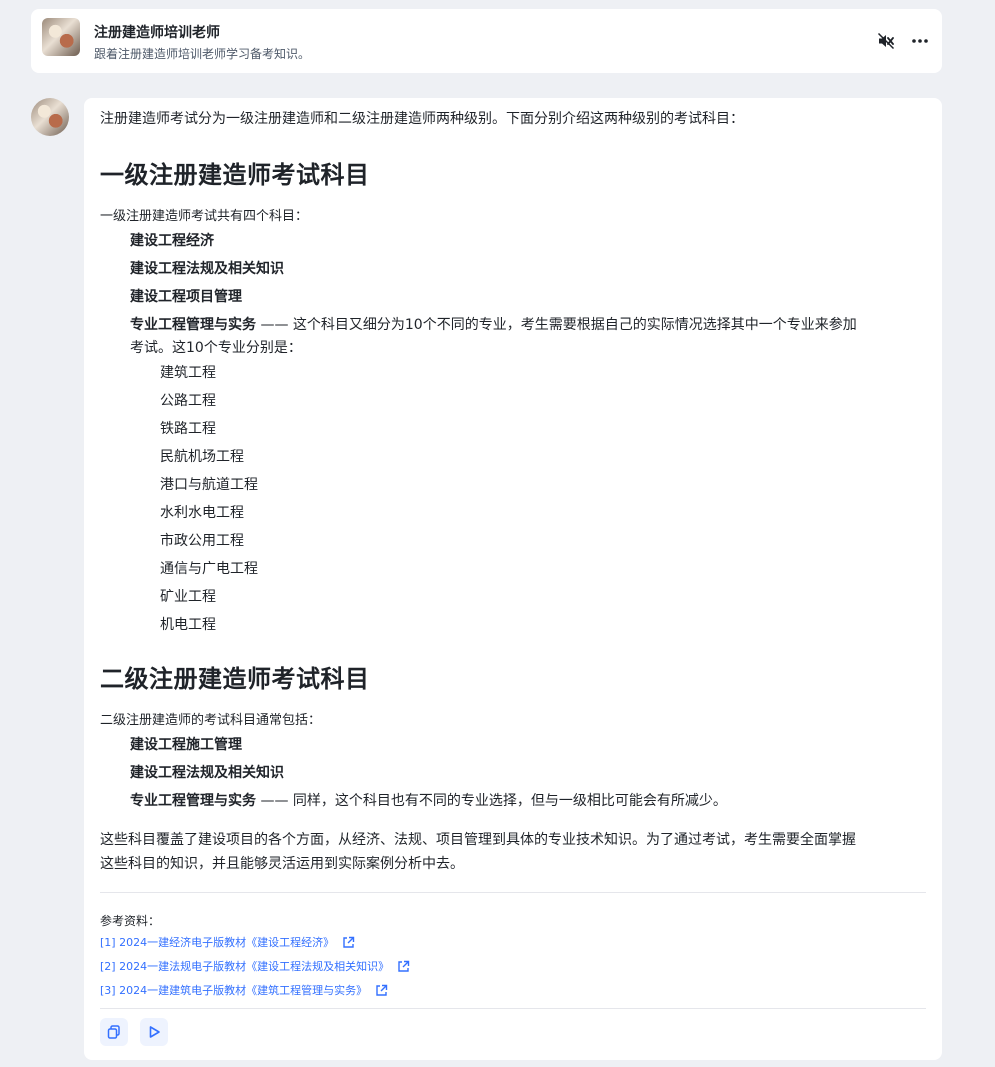 The width and height of the screenshot is (995, 1067). Describe the element at coordinates (209, 569) in the screenshot. I see `specialty-item: 通信与广电工程` at that location.